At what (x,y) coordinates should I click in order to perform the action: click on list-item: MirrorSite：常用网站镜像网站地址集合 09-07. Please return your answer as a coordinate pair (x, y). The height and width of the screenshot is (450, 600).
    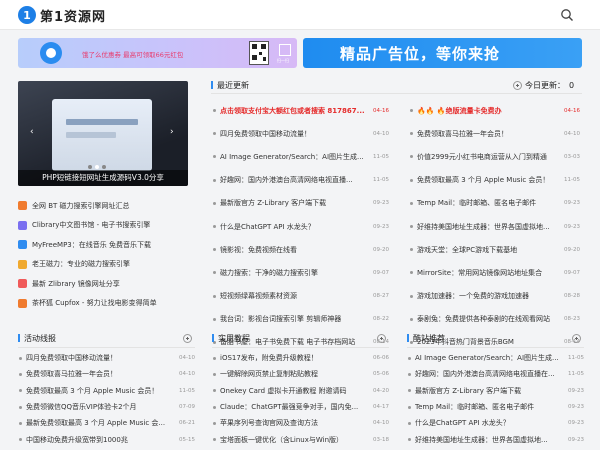
    Looking at the image, I should click on (495, 272).